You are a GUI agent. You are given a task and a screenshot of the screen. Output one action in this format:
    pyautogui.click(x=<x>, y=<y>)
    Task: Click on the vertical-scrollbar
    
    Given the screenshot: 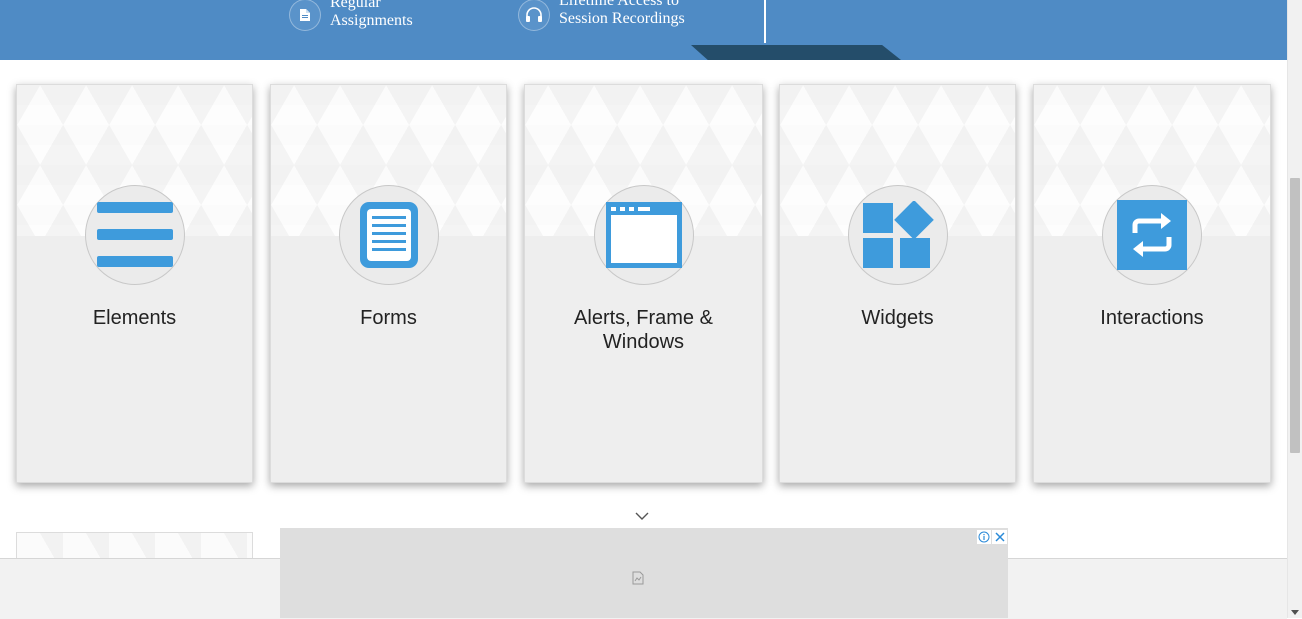 What is the action you would take?
    pyautogui.click(x=1294, y=309)
    